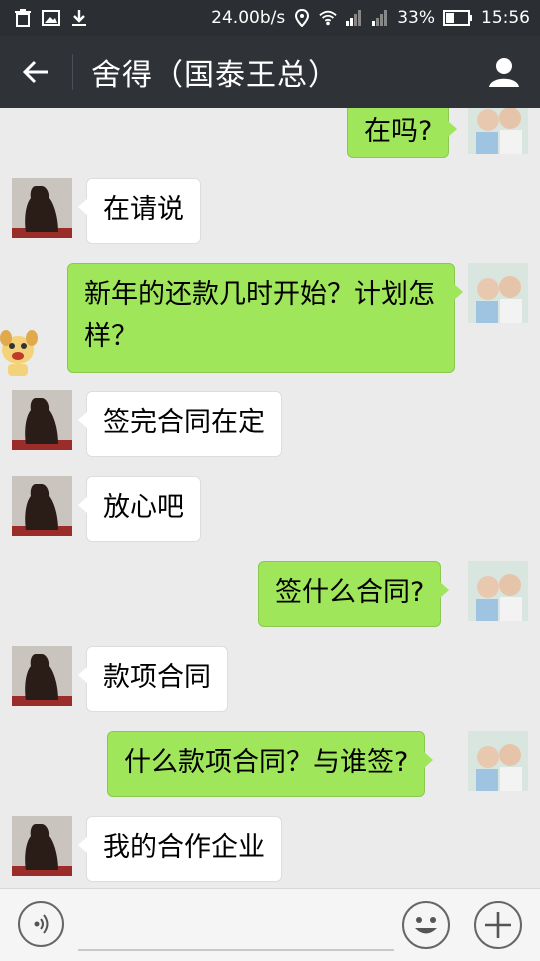 This screenshot has width=540, height=961. What do you see at coordinates (72, 72) in the screenshot?
I see `header-divider` at bounding box center [72, 72].